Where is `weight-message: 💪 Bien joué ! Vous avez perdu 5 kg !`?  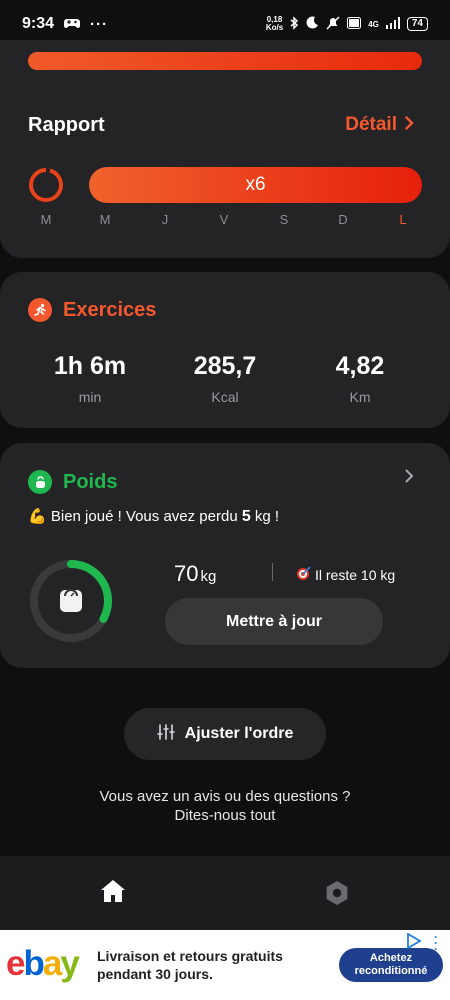 weight-message: 💪 Bien joué ! Vous avez perdu 5 kg ! is located at coordinates (154, 516).